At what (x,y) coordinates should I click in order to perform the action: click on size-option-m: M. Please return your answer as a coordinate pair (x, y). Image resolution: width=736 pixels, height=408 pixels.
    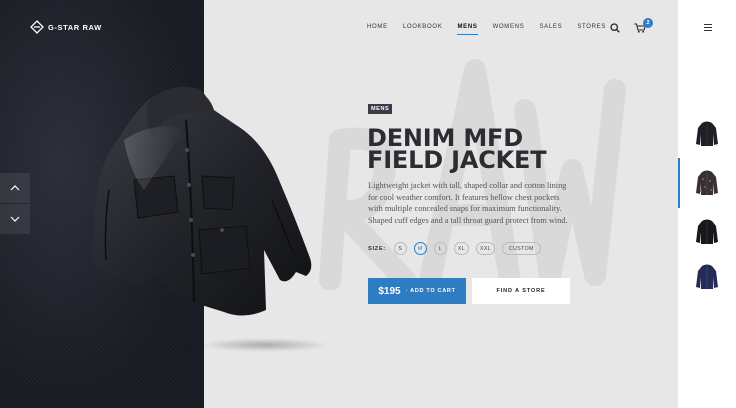
    Looking at the image, I should click on (420, 248).